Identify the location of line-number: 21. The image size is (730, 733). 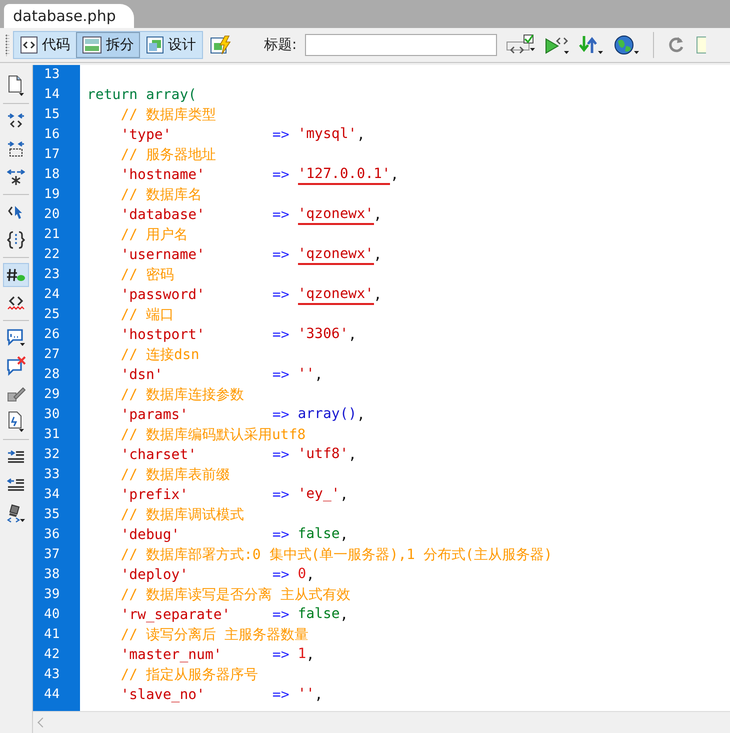
(52, 235).